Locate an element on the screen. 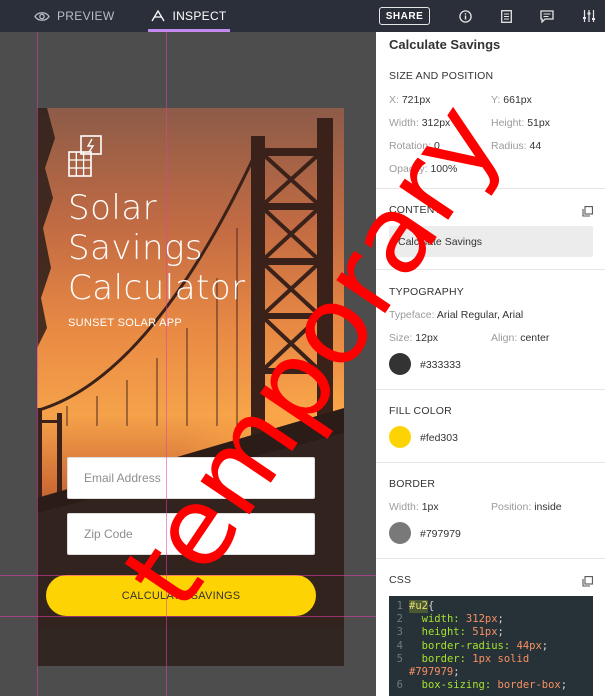 The width and height of the screenshot is (605, 696). code-line: 6 box-sizing: border-box; is located at coordinates (482, 685).